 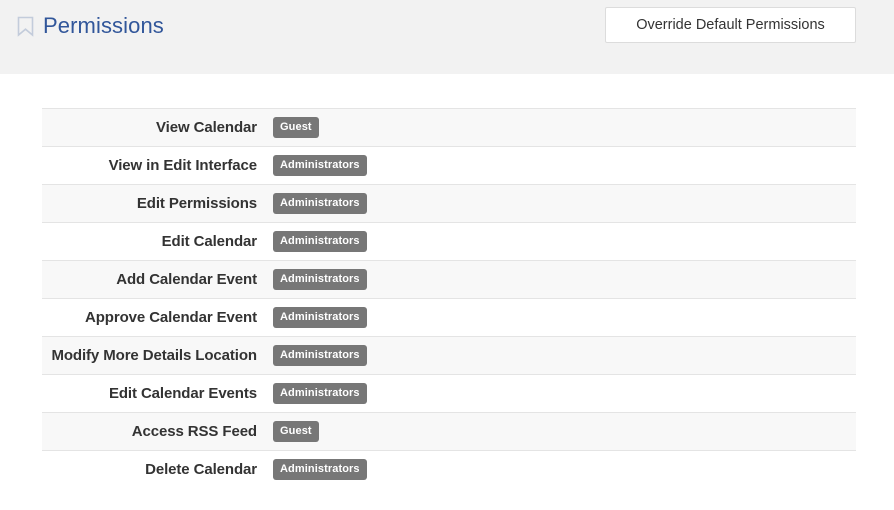 I want to click on override-default-permissions-button: Override Default Permissions, so click(x=730, y=25).